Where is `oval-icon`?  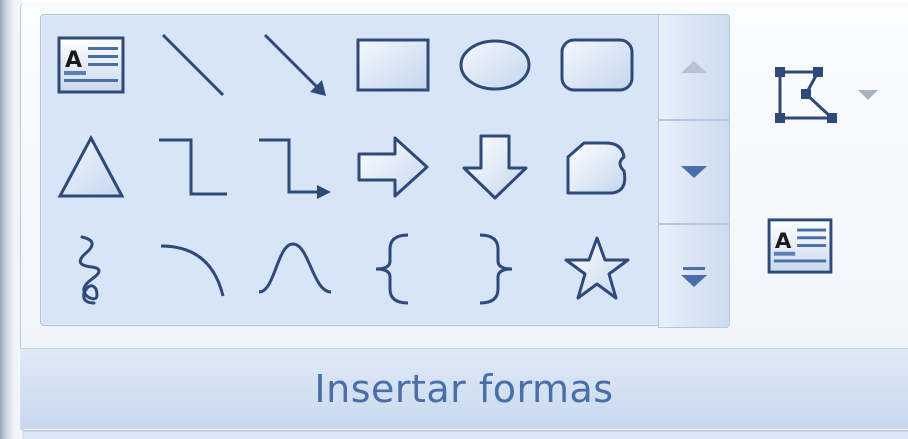
oval-icon is located at coordinates (495, 65).